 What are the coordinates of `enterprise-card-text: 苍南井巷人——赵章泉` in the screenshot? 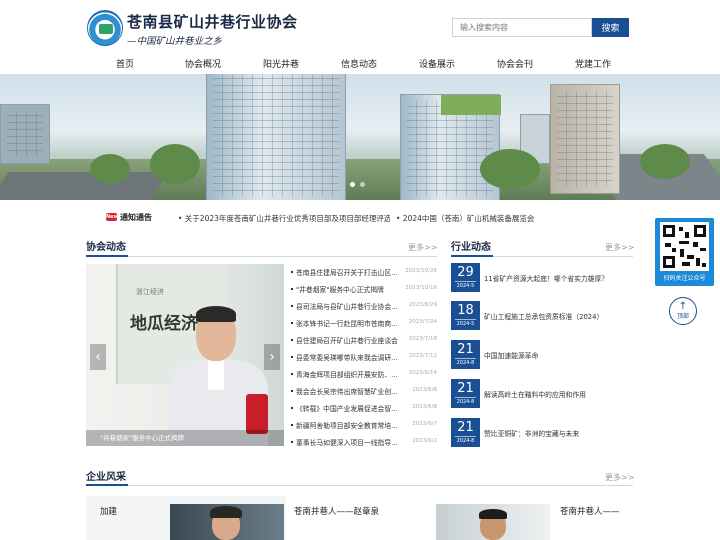 It's located at (336, 511).